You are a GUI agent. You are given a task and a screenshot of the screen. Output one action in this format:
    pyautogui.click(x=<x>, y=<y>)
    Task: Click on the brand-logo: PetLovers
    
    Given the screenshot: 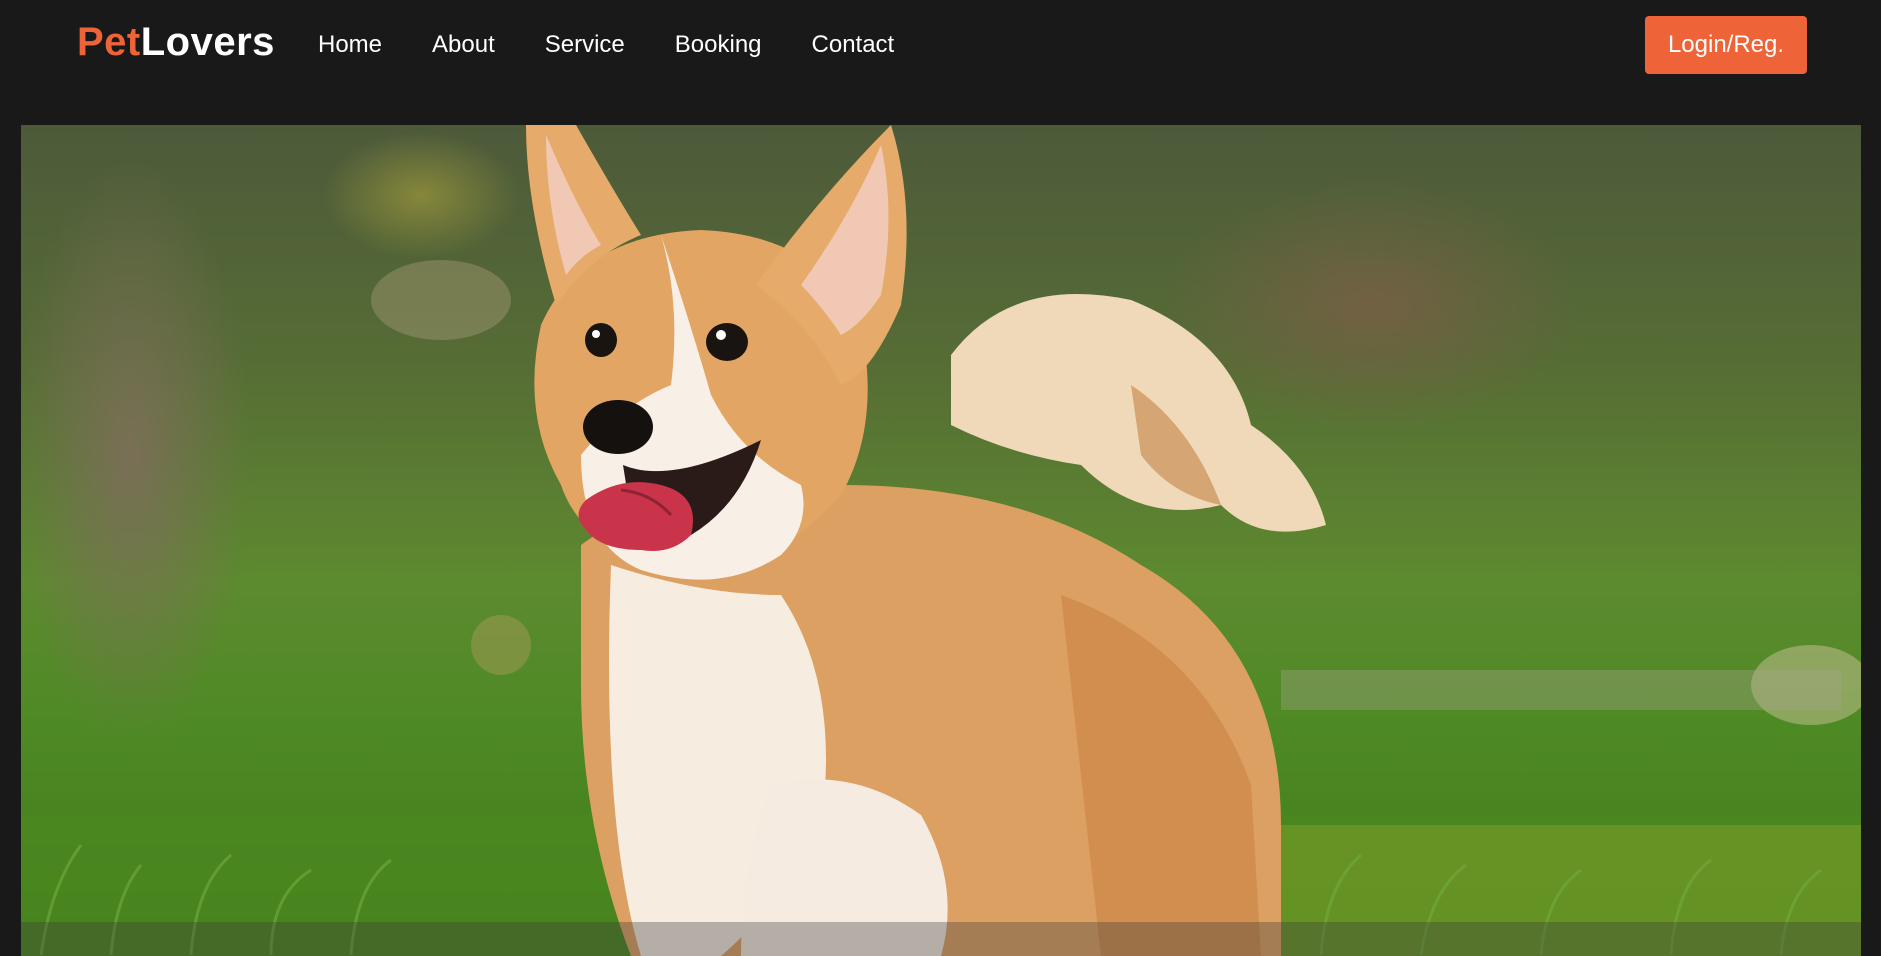 What is the action you would take?
    pyautogui.click(x=176, y=42)
    